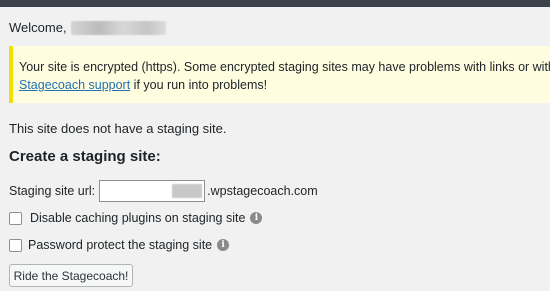  What do you see at coordinates (275, 3) in the screenshot?
I see `admin-topbar` at bounding box center [275, 3].